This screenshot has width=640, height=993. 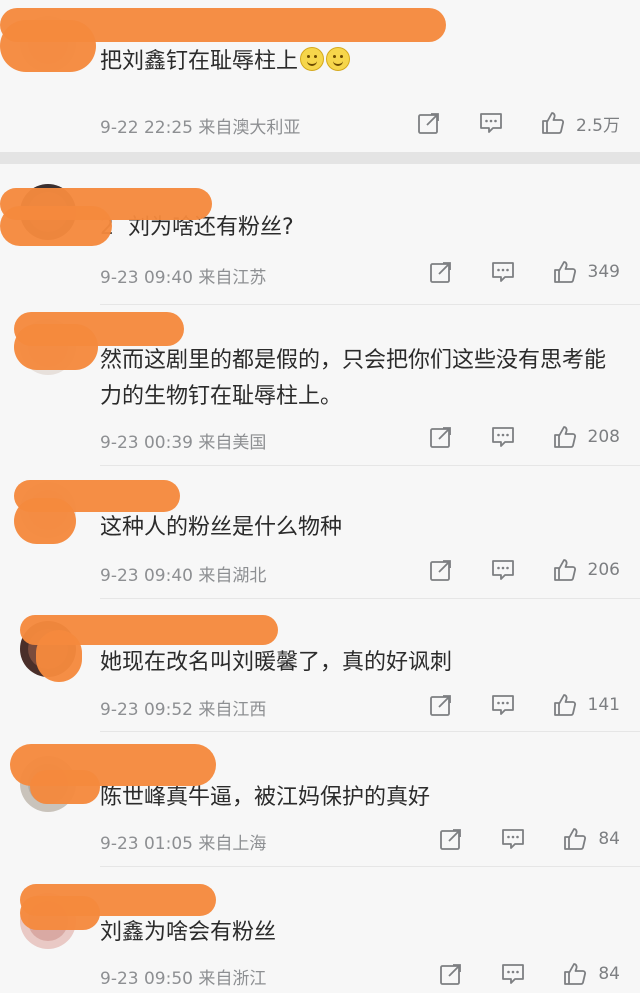 I want to click on comment-location: 来自上海, so click(x=232, y=844).